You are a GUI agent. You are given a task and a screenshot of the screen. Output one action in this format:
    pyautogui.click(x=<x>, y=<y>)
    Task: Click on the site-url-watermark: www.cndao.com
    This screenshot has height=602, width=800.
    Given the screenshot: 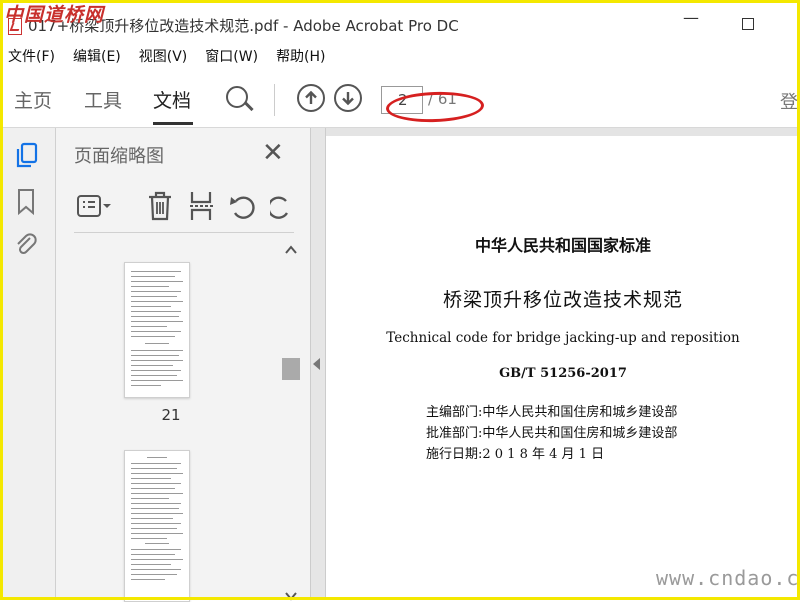 What is the action you would take?
    pyautogui.click(x=728, y=578)
    